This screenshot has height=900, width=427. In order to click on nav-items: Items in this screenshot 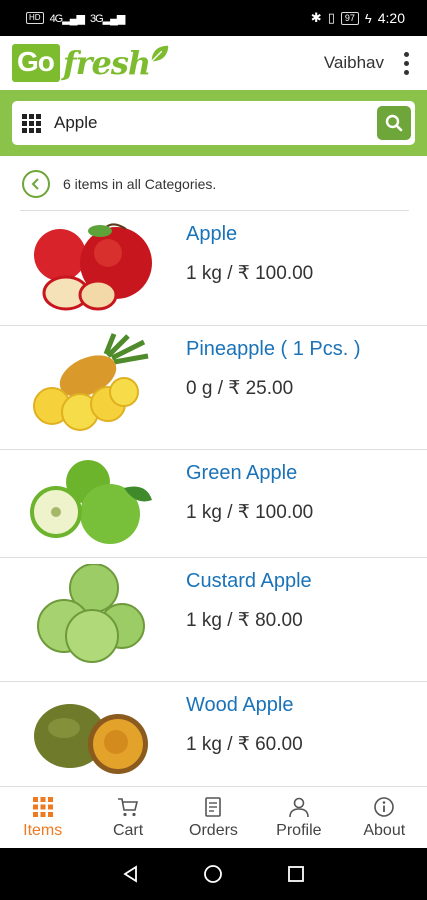, I will do `click(42, 818)`.